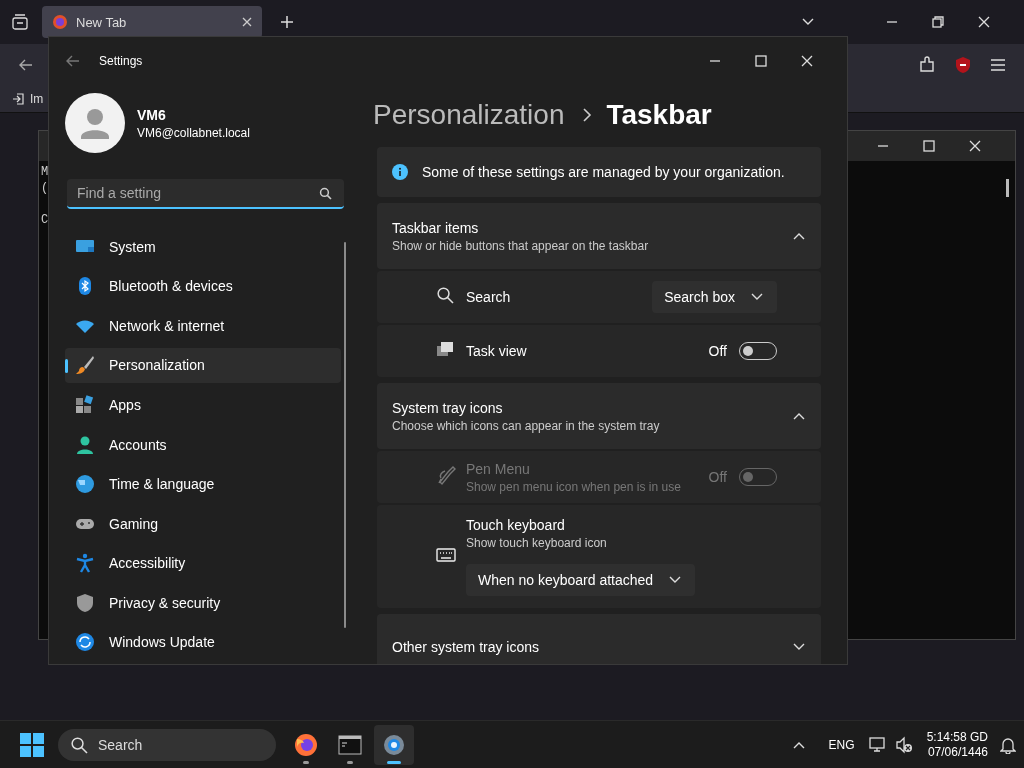  I want to click on setting-description: Show touch keyboard icon, so click(537, 543).